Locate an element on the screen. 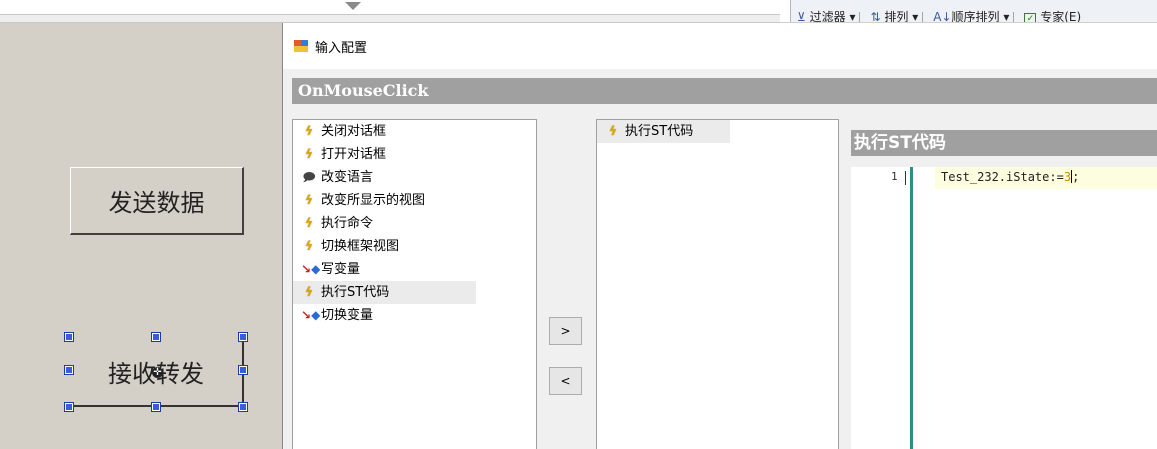 This screenshot has width=1157, height=449. send-data-label: 发送数据 is located at coordinates (156, 203).